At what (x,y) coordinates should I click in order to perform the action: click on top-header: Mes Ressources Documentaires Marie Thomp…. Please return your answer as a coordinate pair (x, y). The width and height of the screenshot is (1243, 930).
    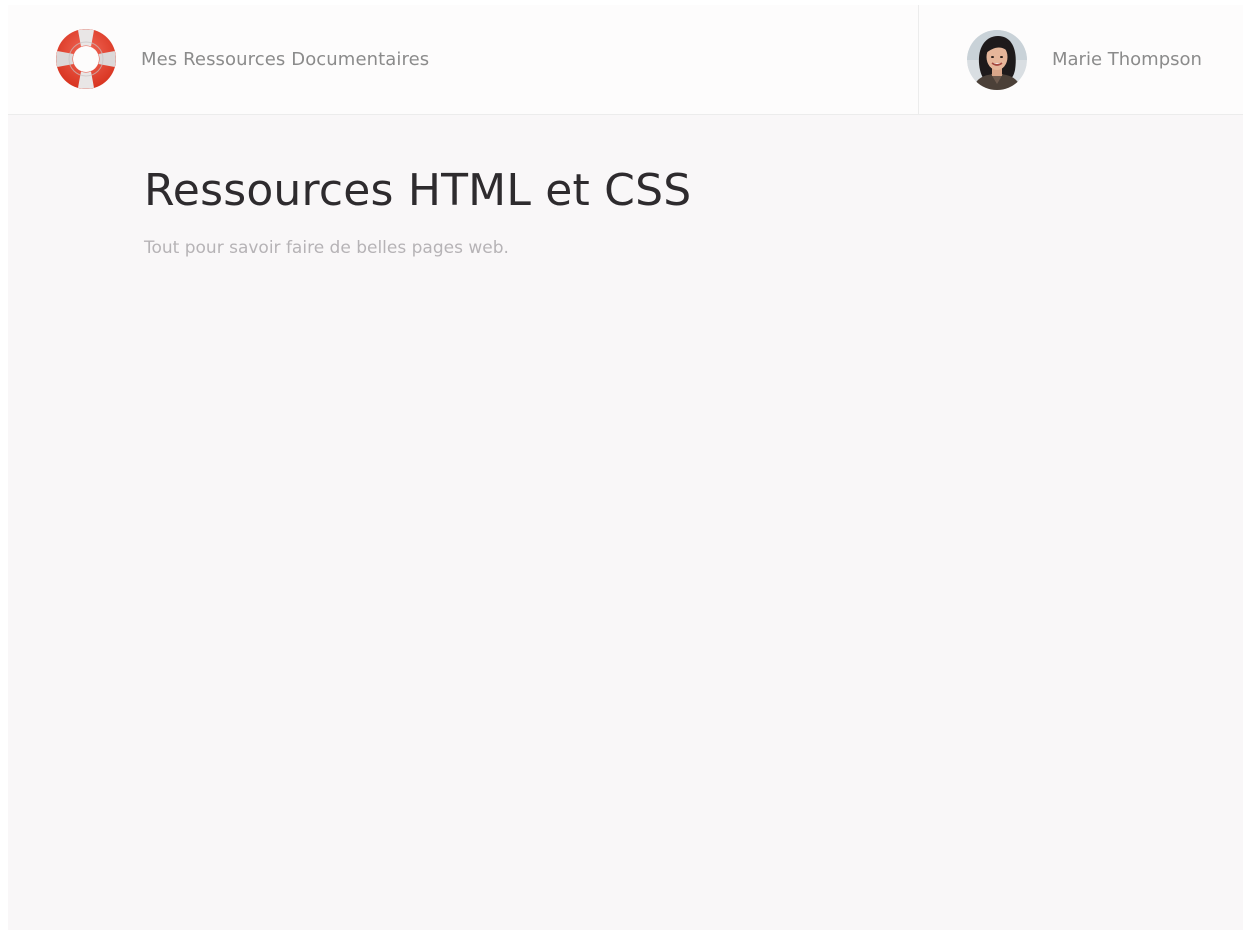
    Looking at the image, I should click on (625, 60).